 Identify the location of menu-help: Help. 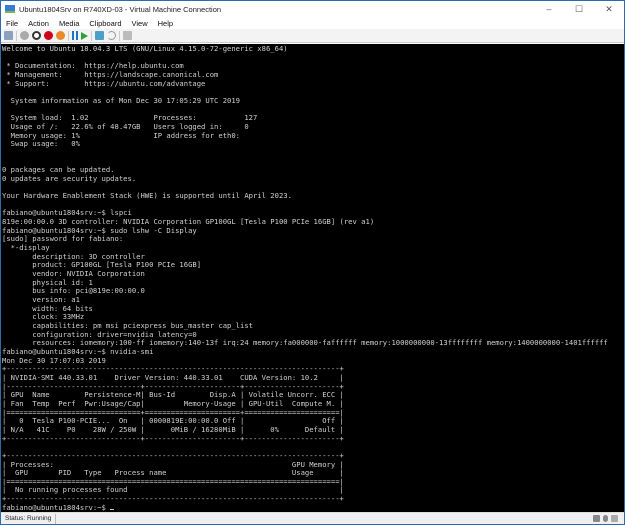
(165, 23).